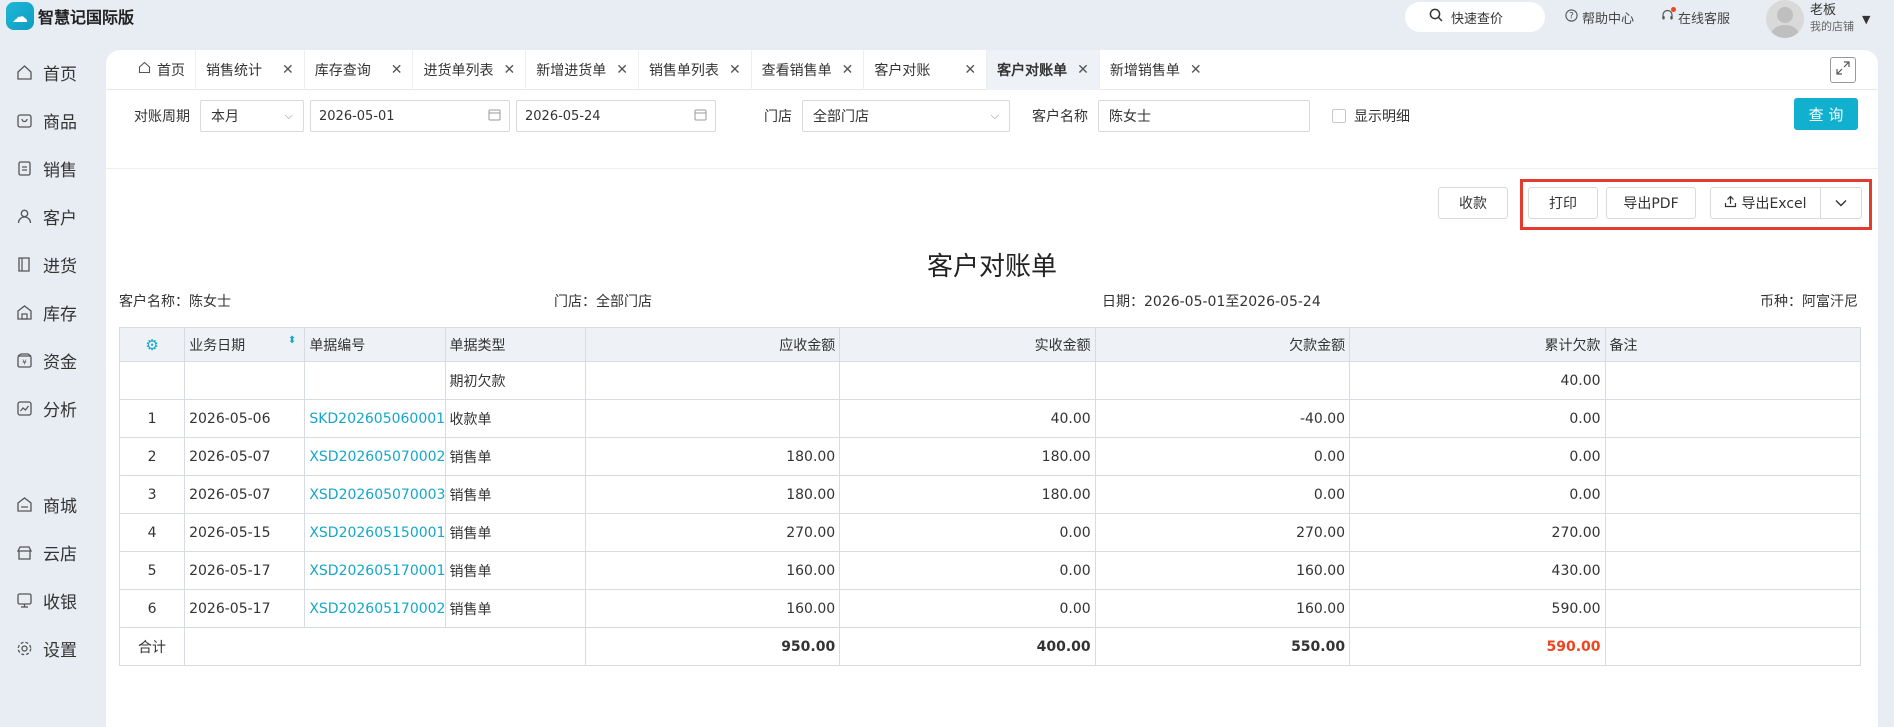 This screenshot has height=727, width=1894. Describe the element at coordinates (1651, 203) in the screenshot. I see `export-pdf-button: 导出PDF` at that location.